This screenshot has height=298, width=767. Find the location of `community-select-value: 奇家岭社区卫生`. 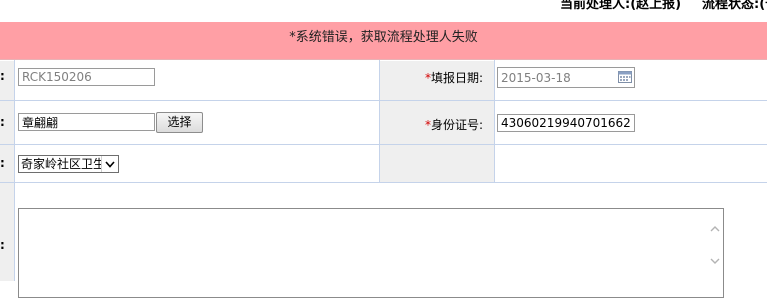

community-select-value: 奇家岭社区卫生 is located at coordinates (63, 164).